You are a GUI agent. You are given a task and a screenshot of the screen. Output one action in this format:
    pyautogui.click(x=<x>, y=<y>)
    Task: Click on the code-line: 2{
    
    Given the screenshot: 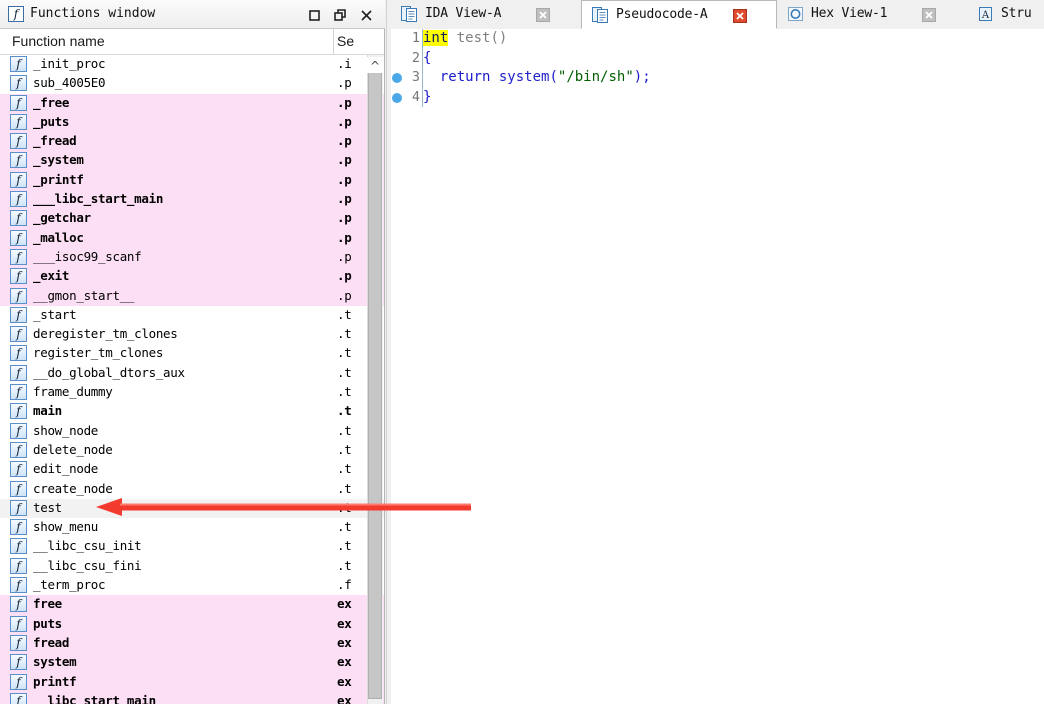 What is the action you would take?
    pyautogui.click(x=717, y=59)
    